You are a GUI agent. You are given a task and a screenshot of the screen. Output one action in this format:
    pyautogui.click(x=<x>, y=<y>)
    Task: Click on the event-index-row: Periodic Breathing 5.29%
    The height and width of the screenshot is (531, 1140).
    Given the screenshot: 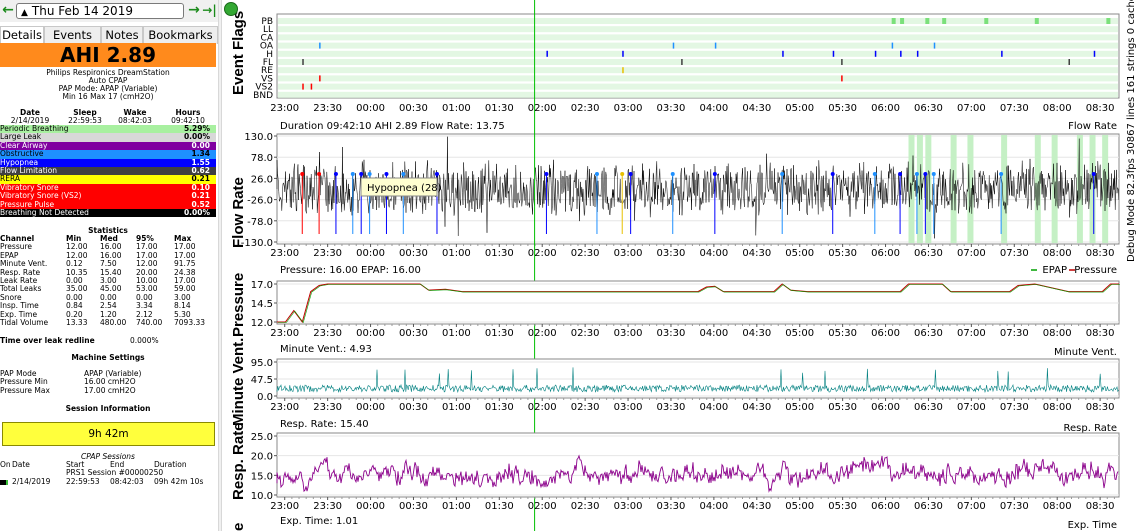 What is the action you would take?
    pyautogui.click(x=108, y=129)
    